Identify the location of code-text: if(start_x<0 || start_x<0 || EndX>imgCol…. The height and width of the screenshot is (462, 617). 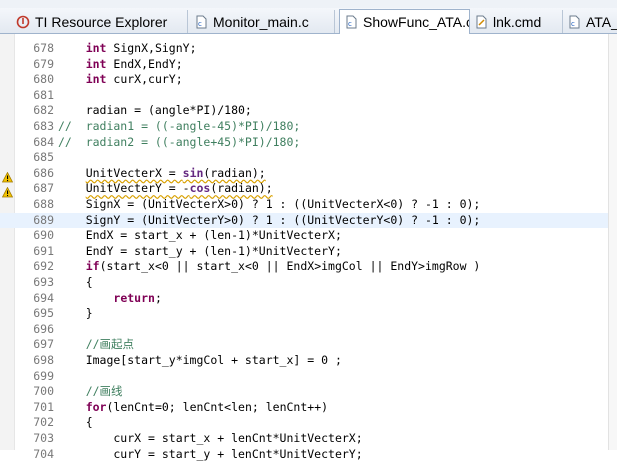
(269, 266).